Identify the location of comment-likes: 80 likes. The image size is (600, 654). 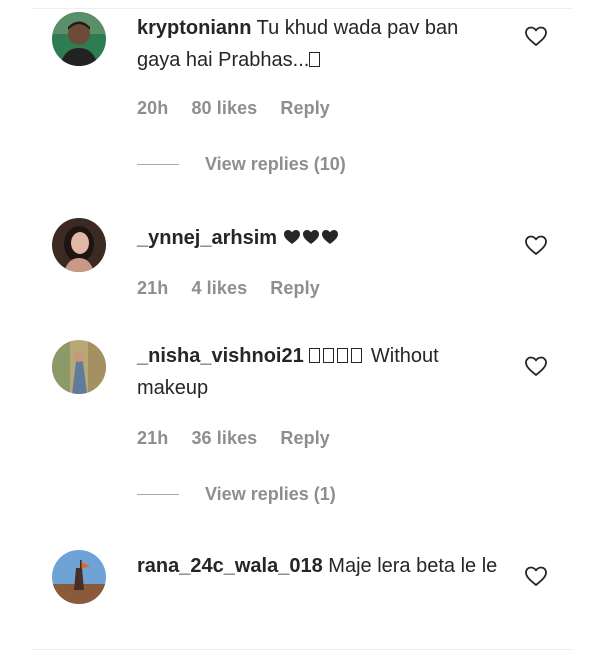
(224, 108).